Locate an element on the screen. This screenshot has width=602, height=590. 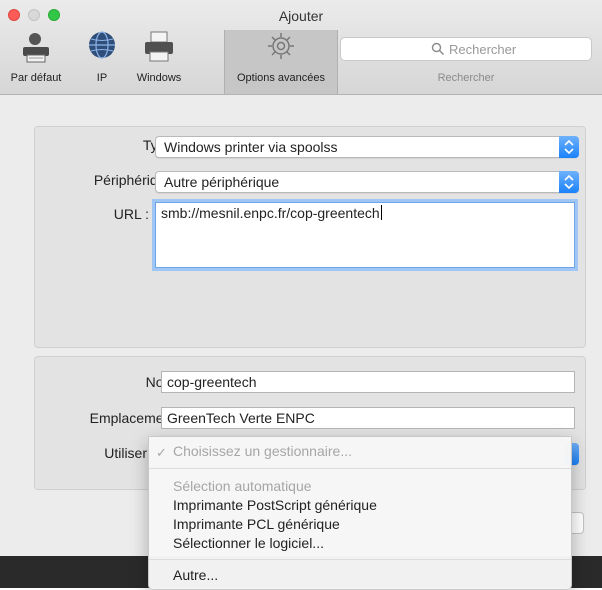
text-caret is located at coordinates (381, 212).